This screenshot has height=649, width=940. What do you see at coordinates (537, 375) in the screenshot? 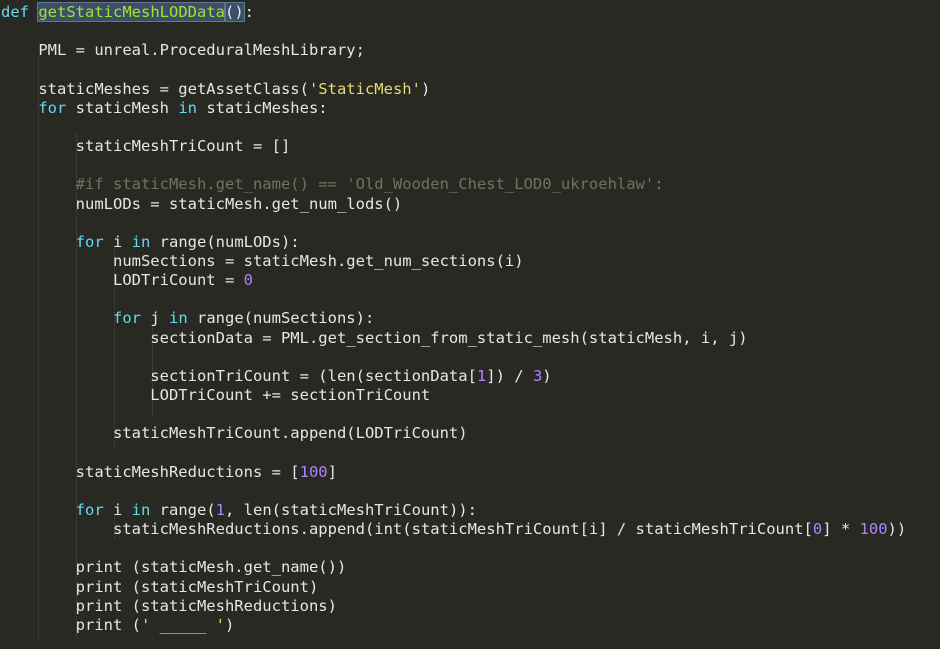
I see `code-token: 3` at bounding box center [537, 375].